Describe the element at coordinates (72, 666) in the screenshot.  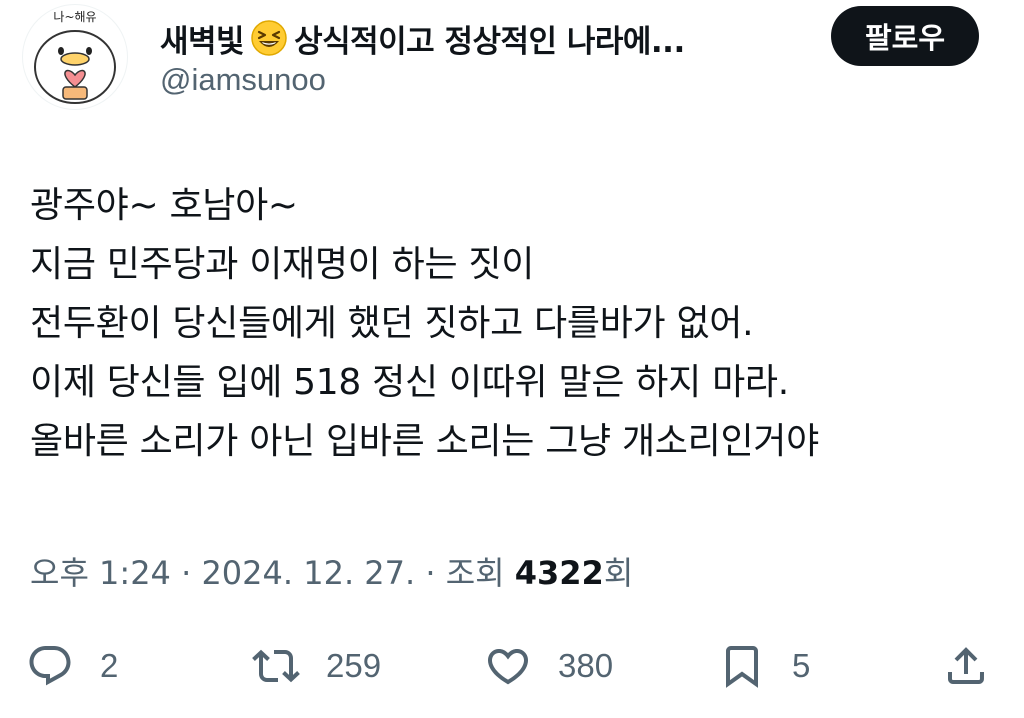
I see `reply-button: 2` at that location.